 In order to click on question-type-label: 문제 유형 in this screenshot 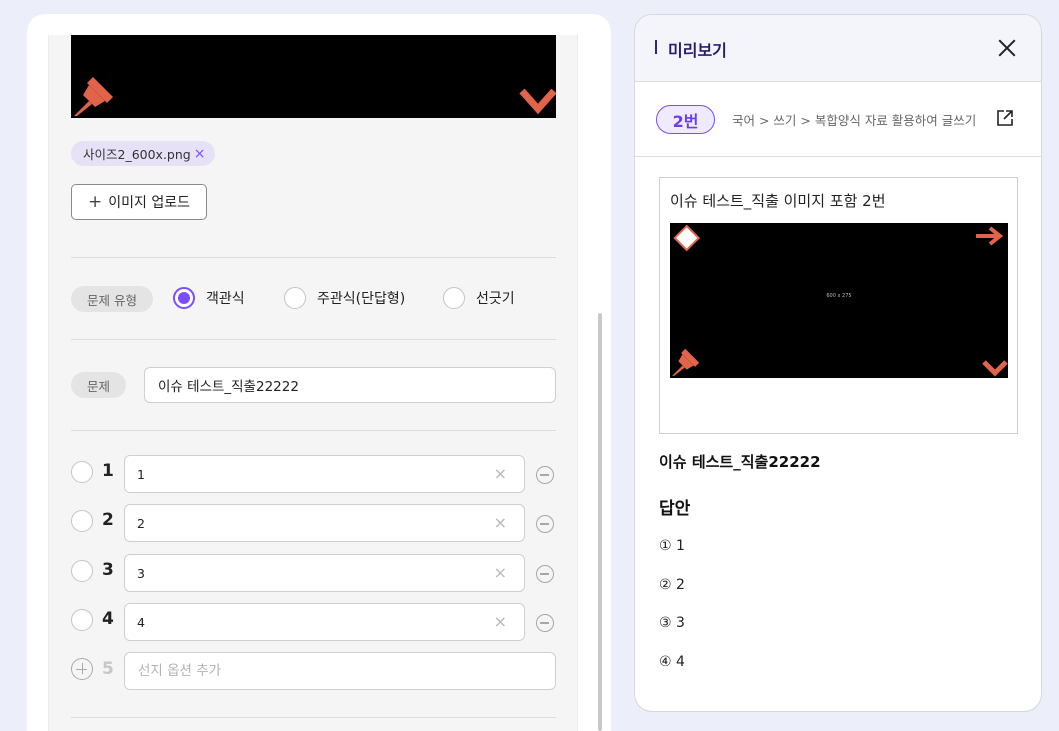, I will do `click(112, 299)`.